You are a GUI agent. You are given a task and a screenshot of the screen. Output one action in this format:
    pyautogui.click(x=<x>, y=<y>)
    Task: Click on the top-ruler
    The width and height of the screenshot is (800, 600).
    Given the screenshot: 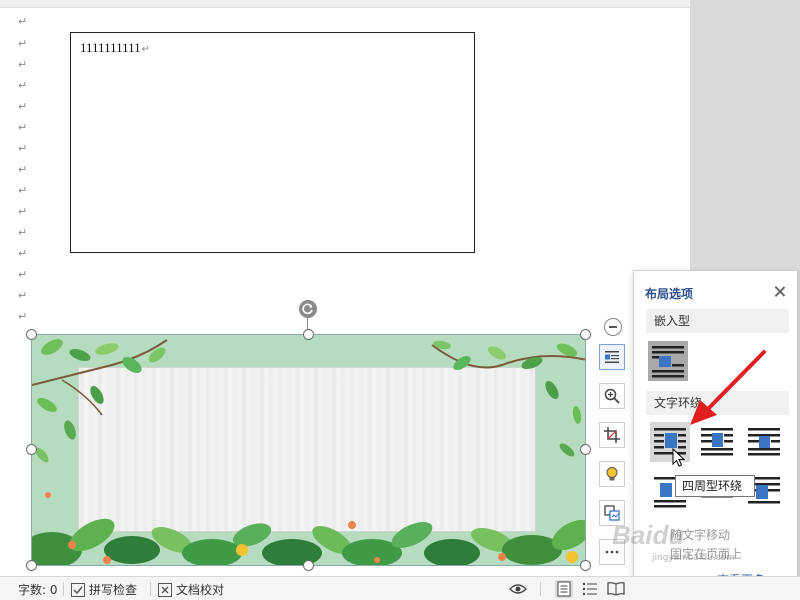 What is the action you would take?
    pyautogui.click(x=345, y=4)
    